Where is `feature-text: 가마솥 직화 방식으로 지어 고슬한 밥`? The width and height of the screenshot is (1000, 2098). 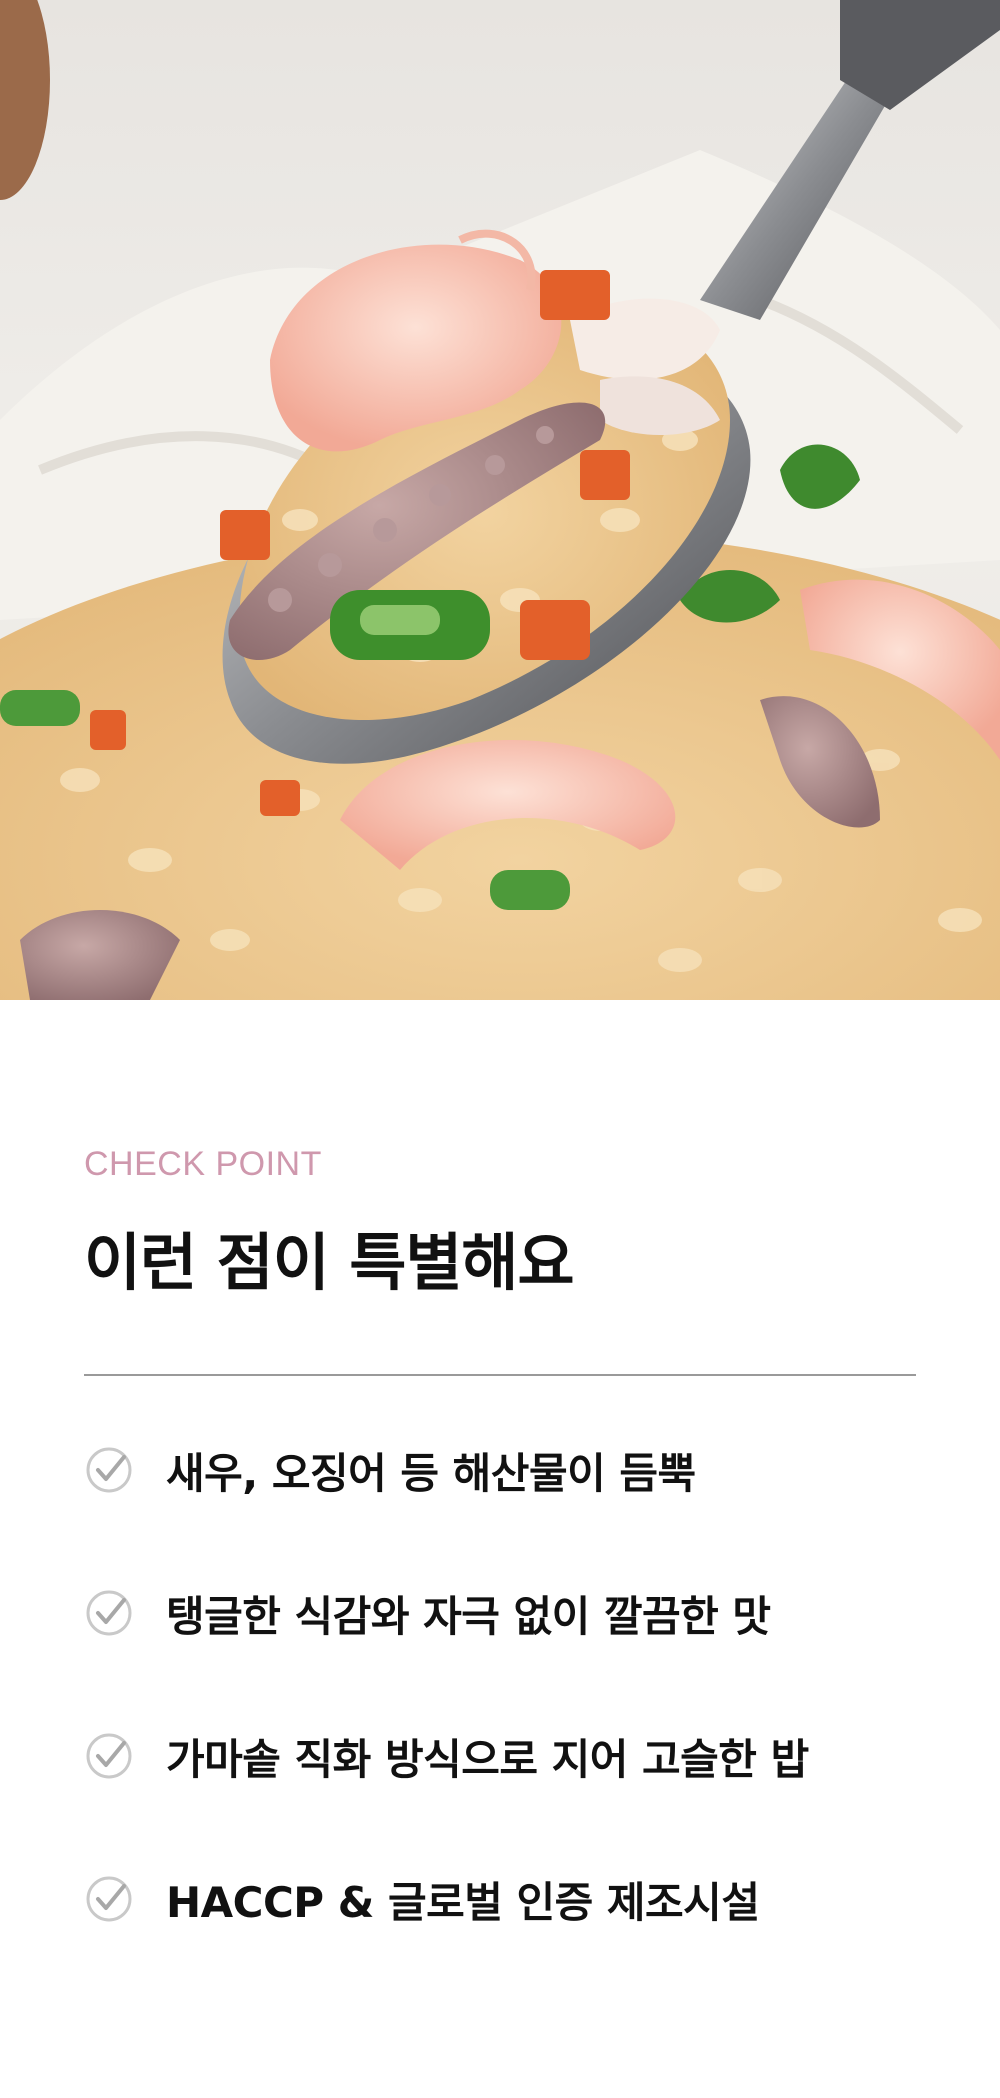
feature-text: 가마솥 직화 방식으로 지어 고슬한 밥 is located at coordinates (487, 1759).